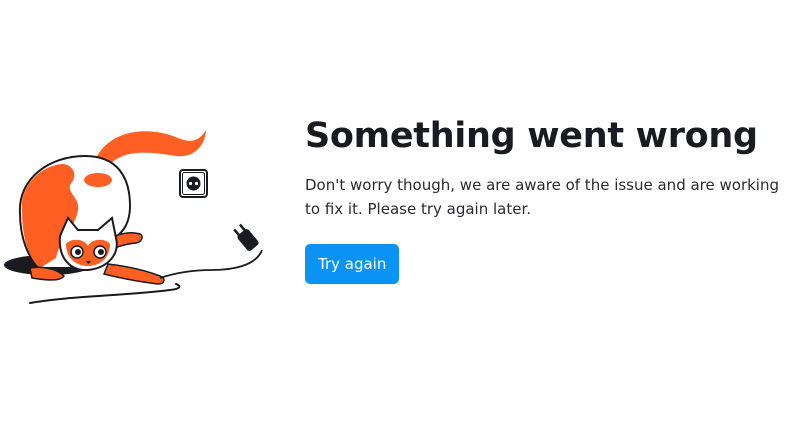 This screenshot has width=800, height=430. Describe the element at coordinates (133, 217) in the screenshot. I see `unplugged-cat-illustration` at that location.